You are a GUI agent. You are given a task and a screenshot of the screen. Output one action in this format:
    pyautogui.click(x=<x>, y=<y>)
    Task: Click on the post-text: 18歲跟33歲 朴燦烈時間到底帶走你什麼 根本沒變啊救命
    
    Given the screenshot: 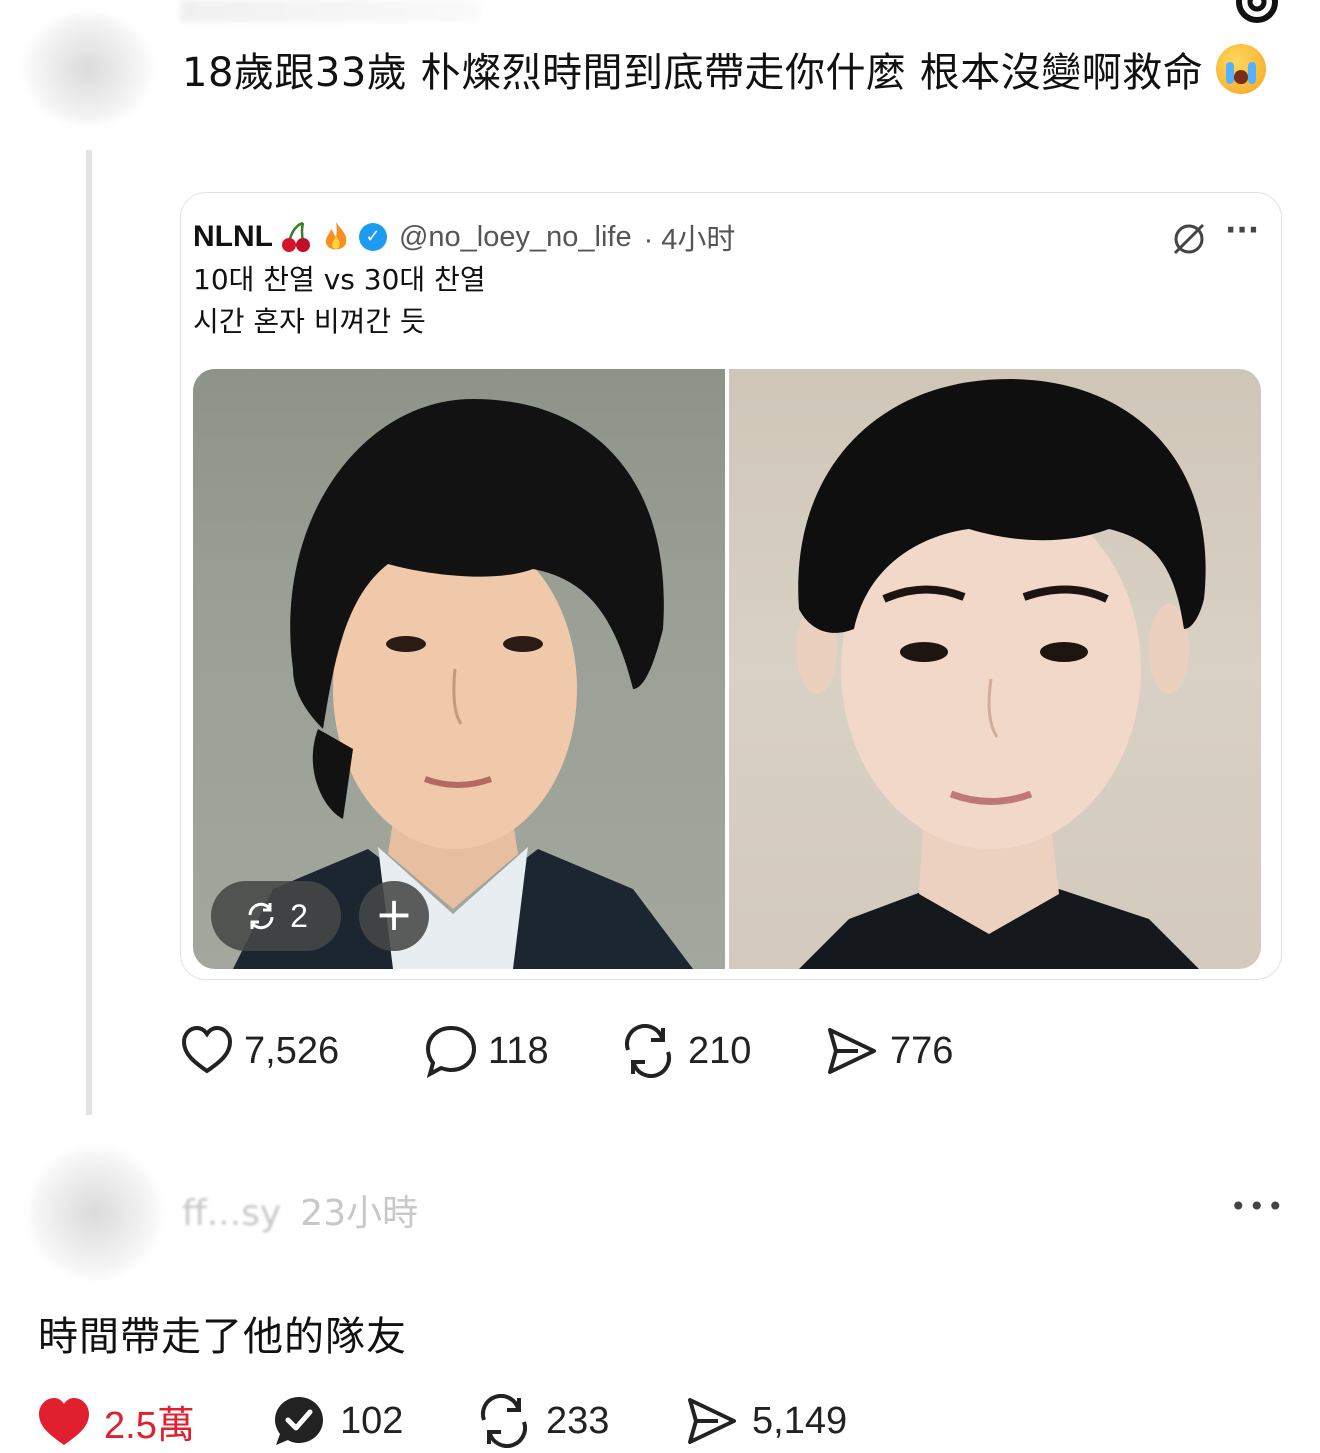 What is the action you would take?
    pyautogui.click(x=732, y=73)
    